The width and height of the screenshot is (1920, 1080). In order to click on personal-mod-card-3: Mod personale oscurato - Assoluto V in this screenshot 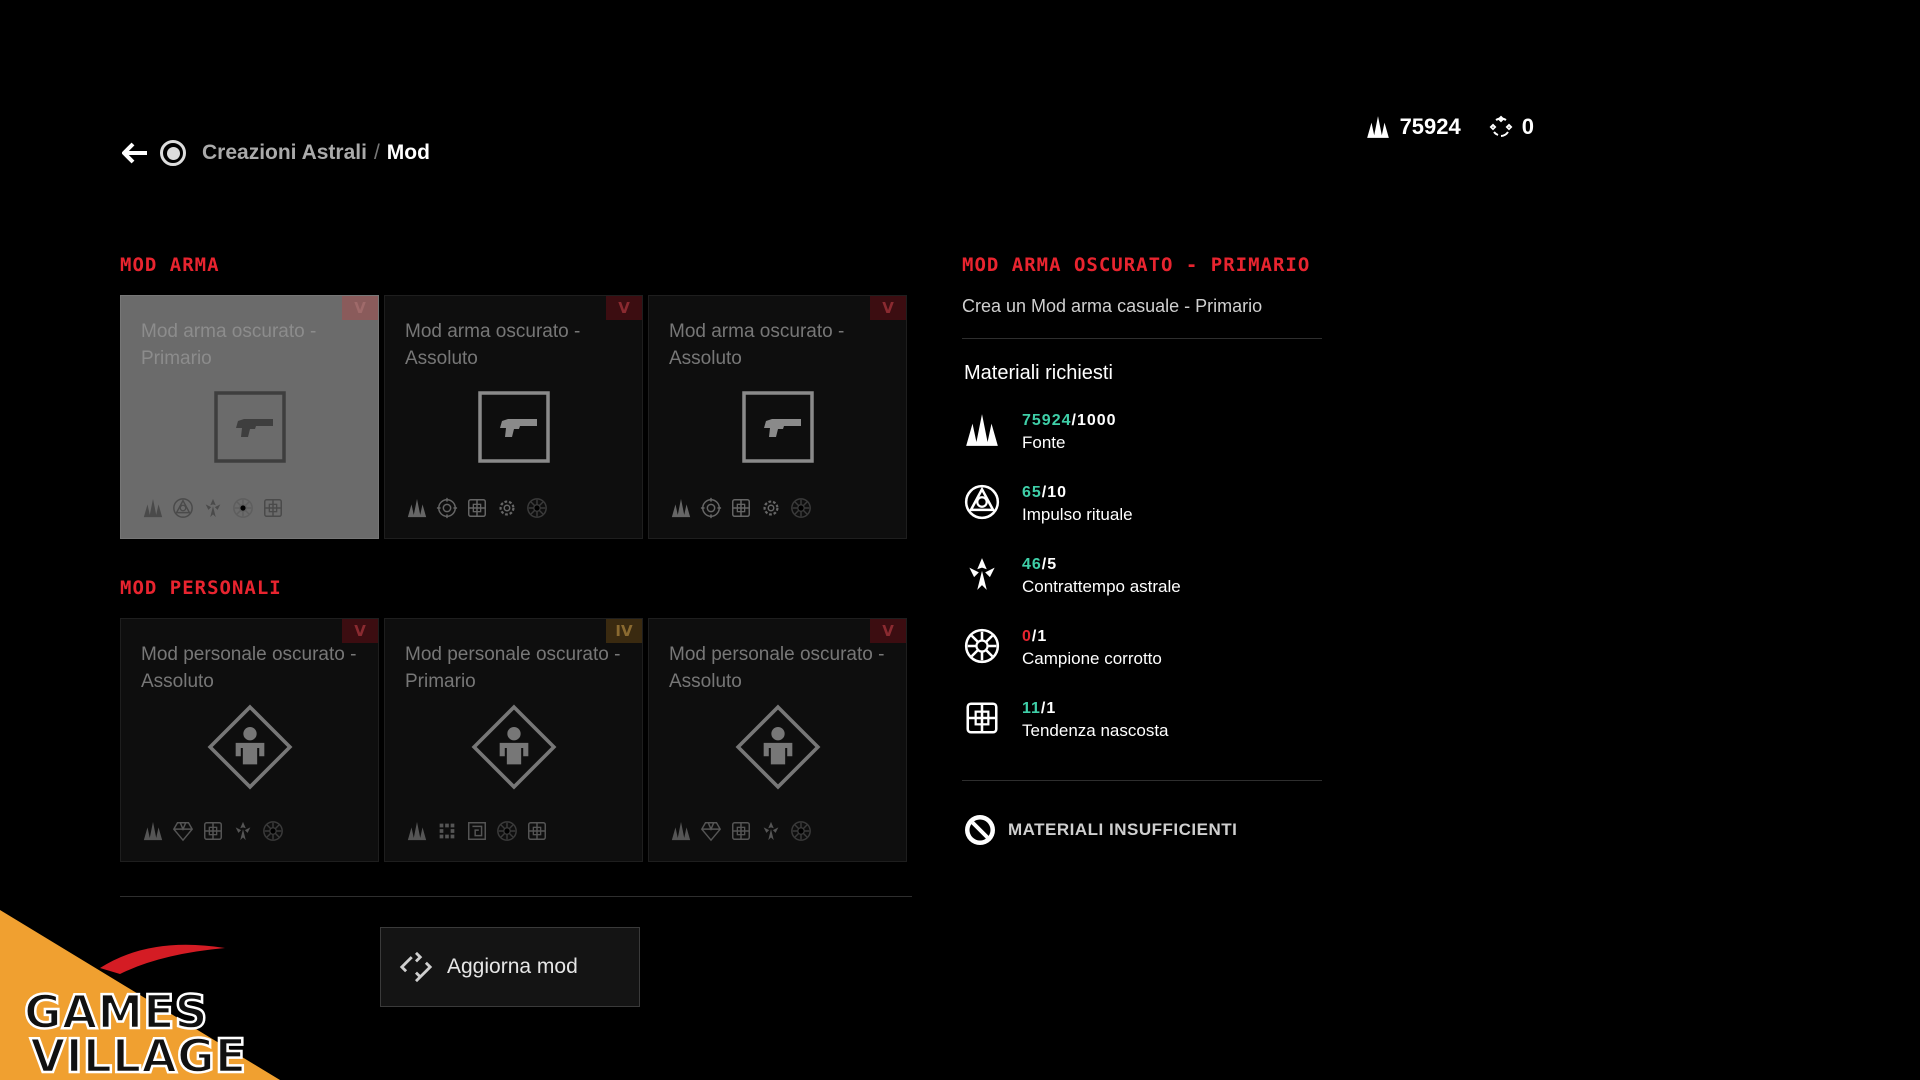, I will do `click(777, 740)`.